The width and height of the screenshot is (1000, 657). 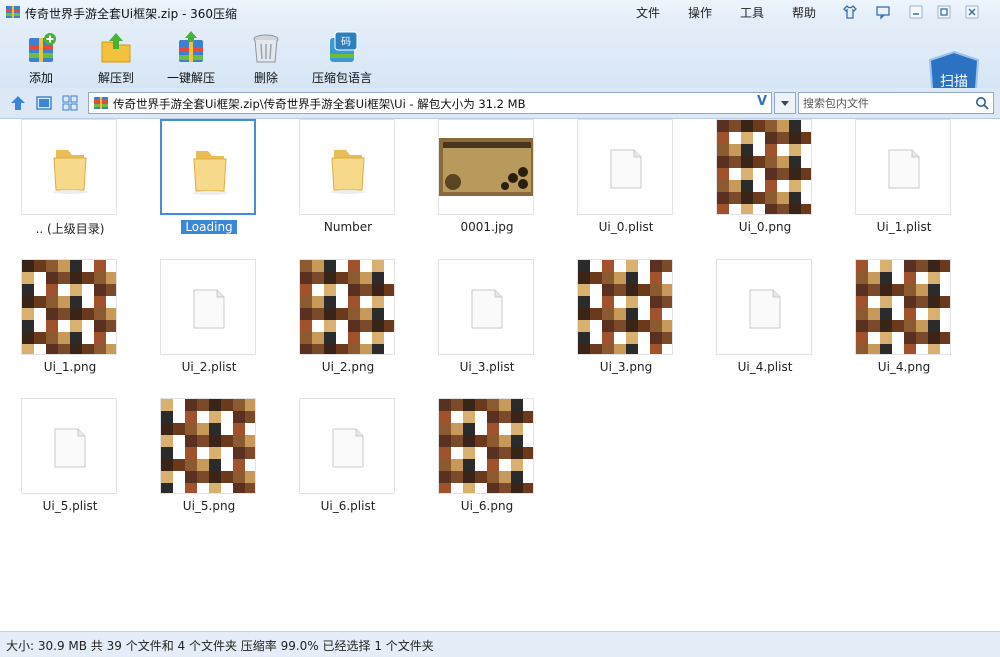 What do you see at coordinates (70, 229) in the screenshot?
I see `item-label: .. (上级目录)` at bounding box center [70, 229].